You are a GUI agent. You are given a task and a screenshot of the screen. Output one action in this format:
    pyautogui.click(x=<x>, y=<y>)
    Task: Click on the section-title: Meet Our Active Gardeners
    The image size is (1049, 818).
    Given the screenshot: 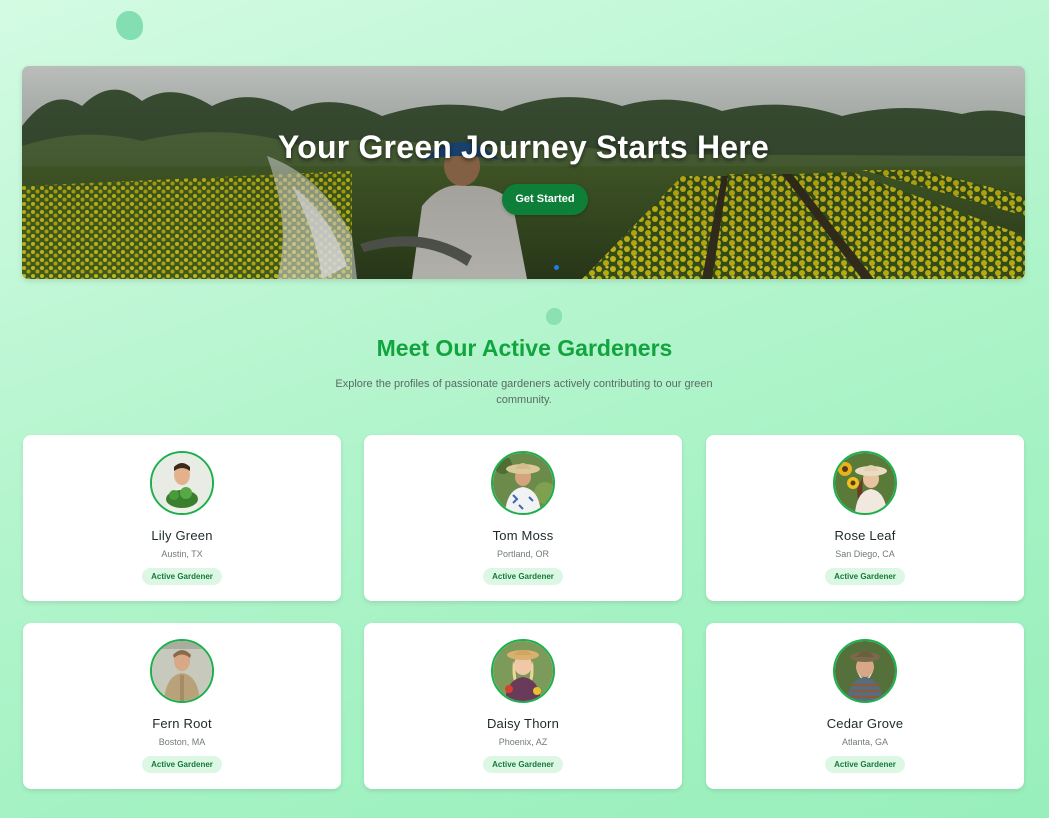 What is the action you would take?
    pyautogui.click(x=524, y=348)
    